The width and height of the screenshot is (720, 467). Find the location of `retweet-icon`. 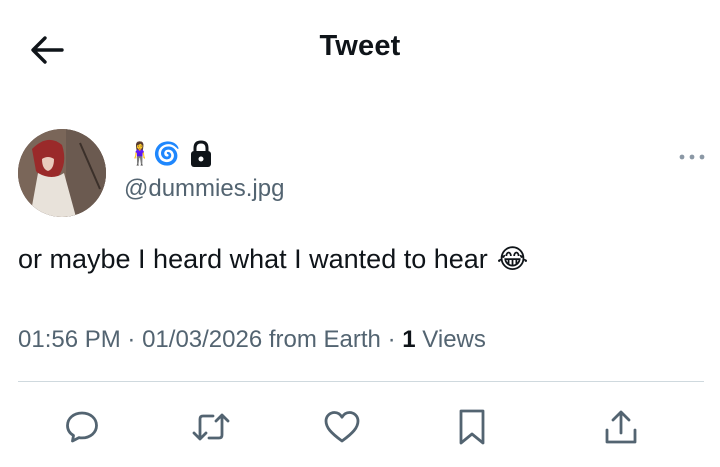

retweet-icon is located at coordinates (211, 427).